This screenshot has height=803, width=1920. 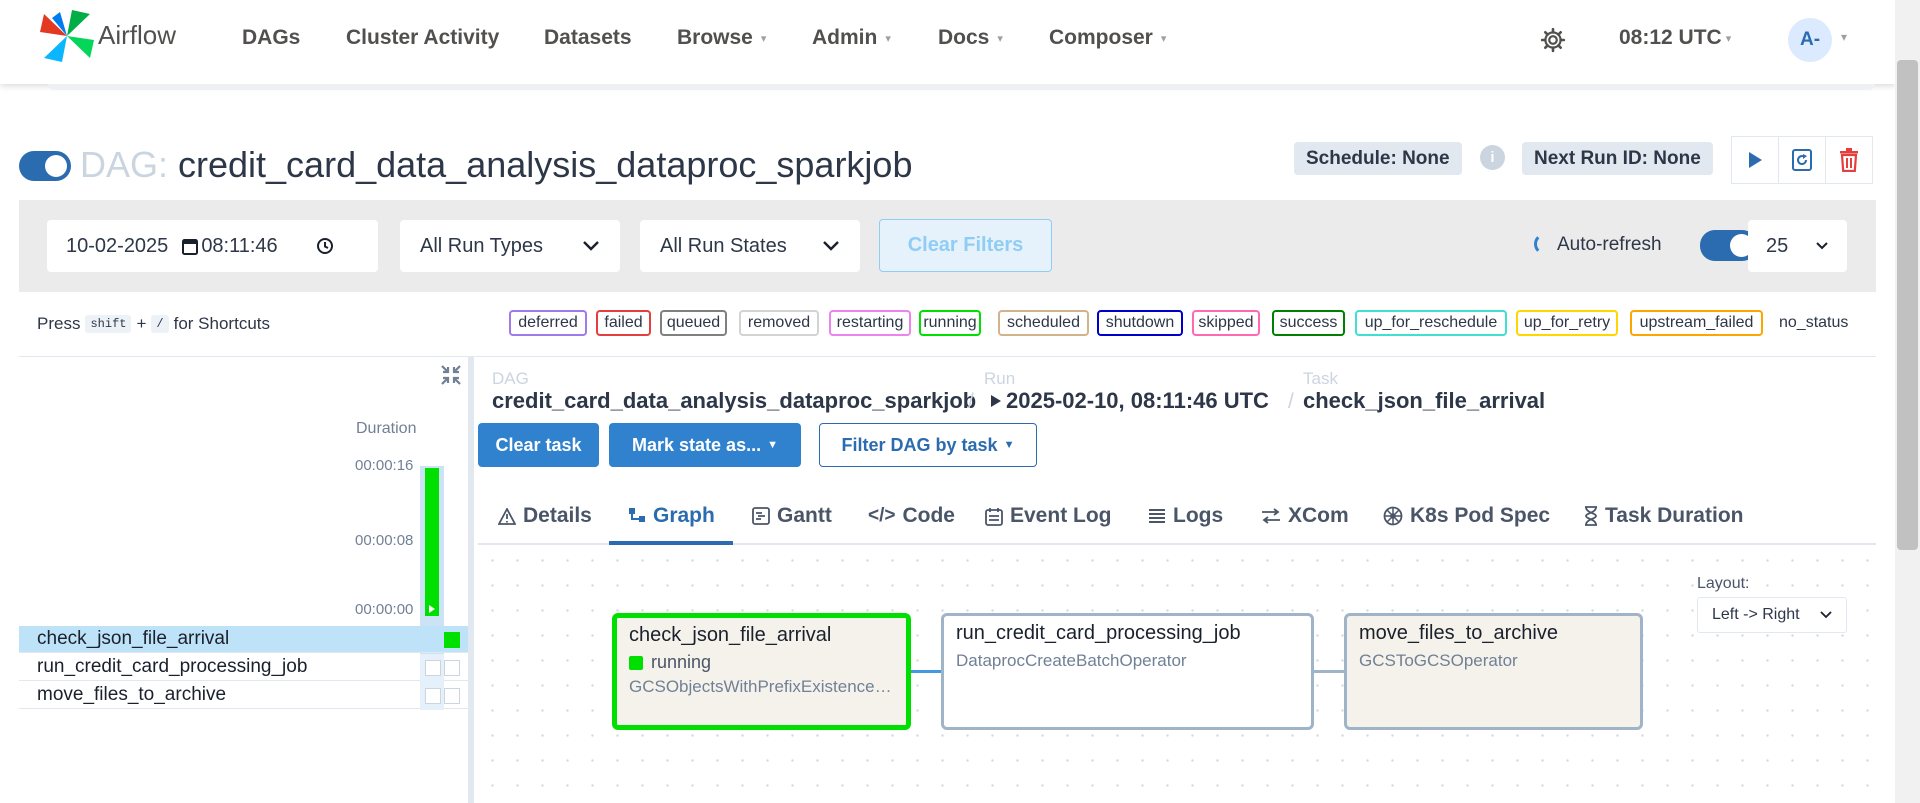 What do you see at coordinates (451, 375) in the screenshot?
I see `collapse-grid-icon` at bounding box center [451, 375].